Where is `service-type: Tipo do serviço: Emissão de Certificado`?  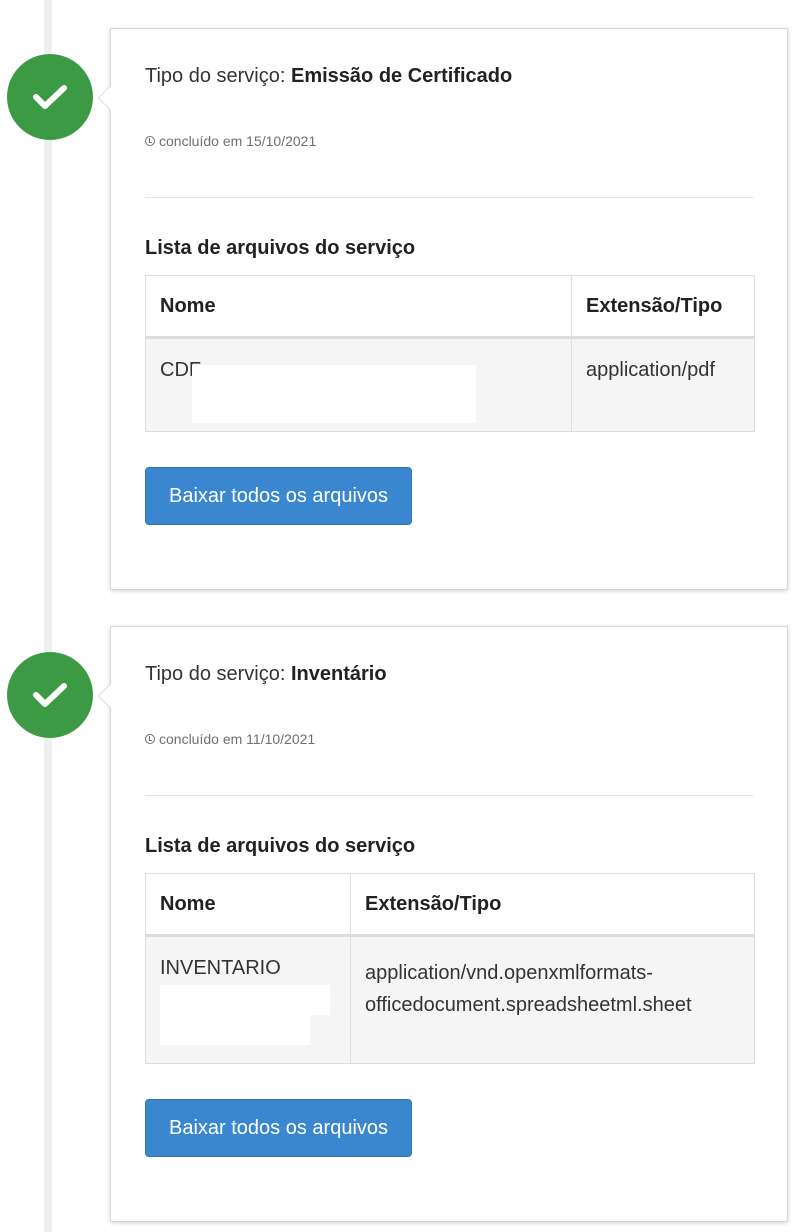
service-type: Tipo do serviço: Emissão de Certificado is located at coordinates (328, 76).